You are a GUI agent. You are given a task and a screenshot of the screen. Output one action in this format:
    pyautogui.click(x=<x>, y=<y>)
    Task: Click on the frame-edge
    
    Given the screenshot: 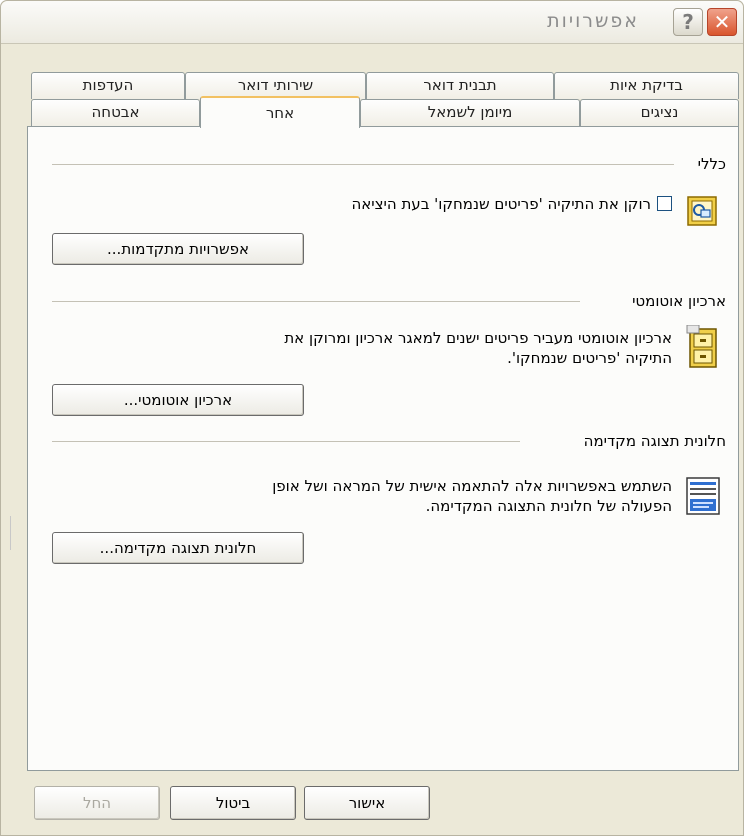 What is the action you would take?
    pyautogui.click(x=10, y=533)
    